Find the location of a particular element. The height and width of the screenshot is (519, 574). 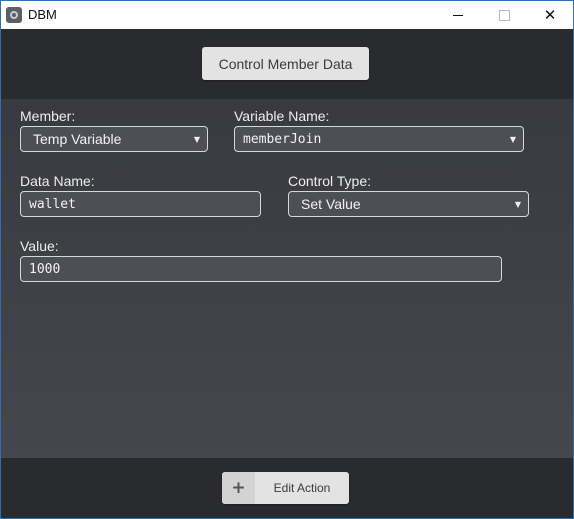

value-input-text: 1000 is located at coordinates (45, 269).